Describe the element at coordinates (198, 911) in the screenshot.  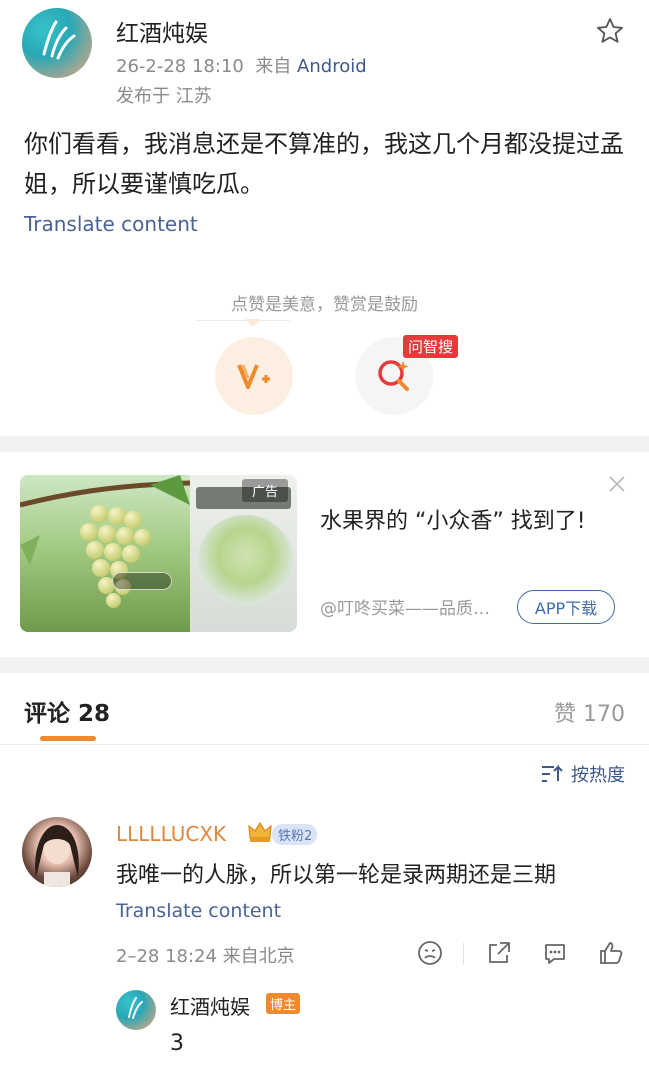
I see `comment-translate-link: Translate content` at that location.